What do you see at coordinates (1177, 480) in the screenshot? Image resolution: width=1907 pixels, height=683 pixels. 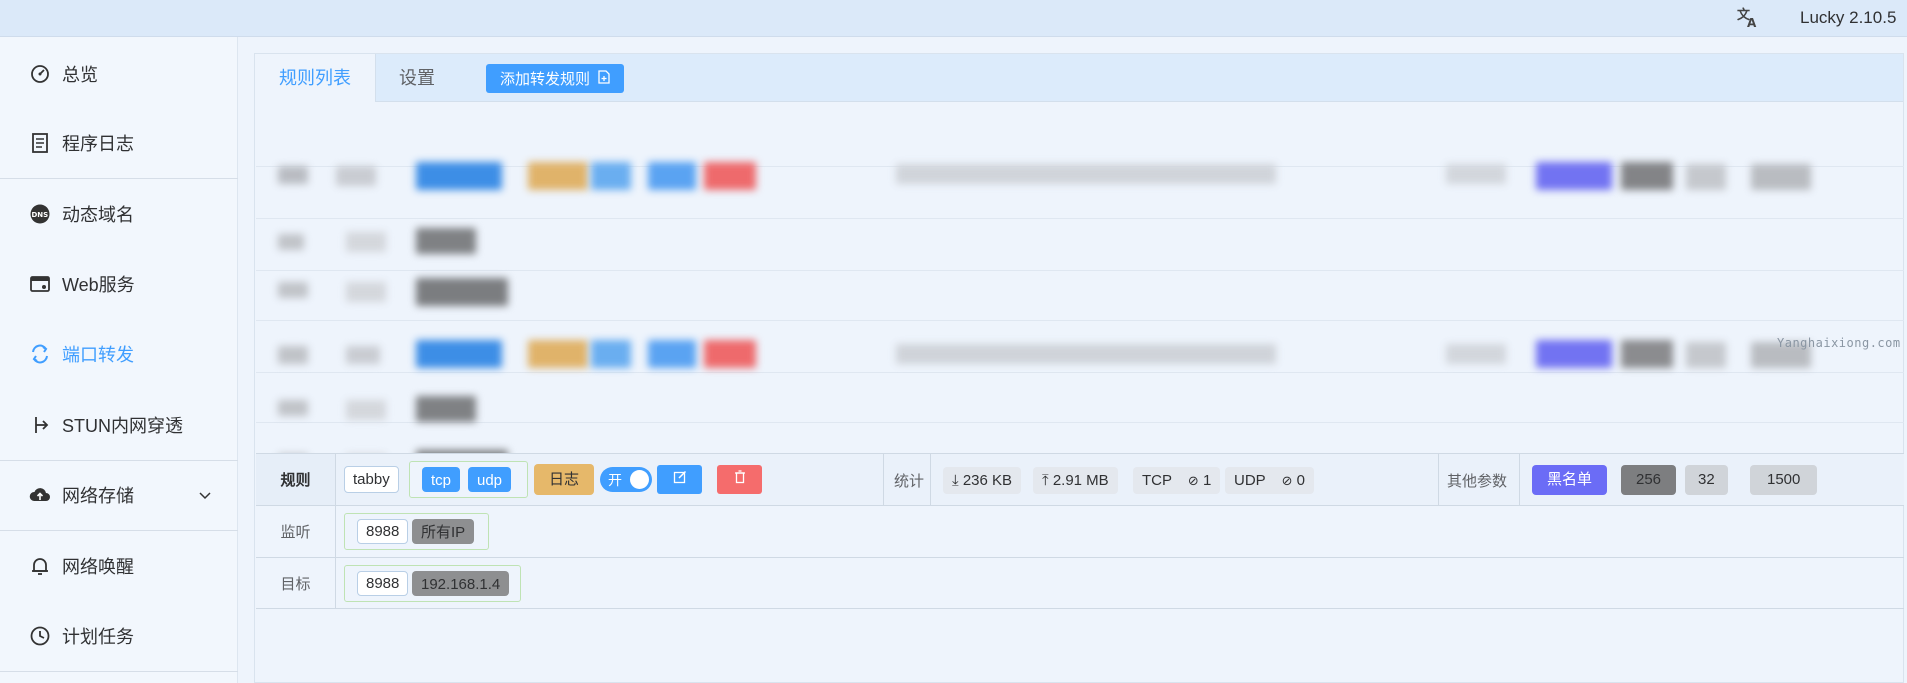 I see `tcp-connections-stat: TCP ⊘ 1` at bounding box center [1177, 480].